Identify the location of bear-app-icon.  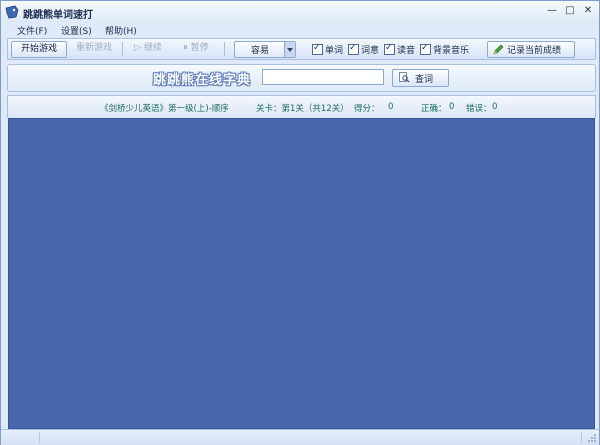
(12, 12).